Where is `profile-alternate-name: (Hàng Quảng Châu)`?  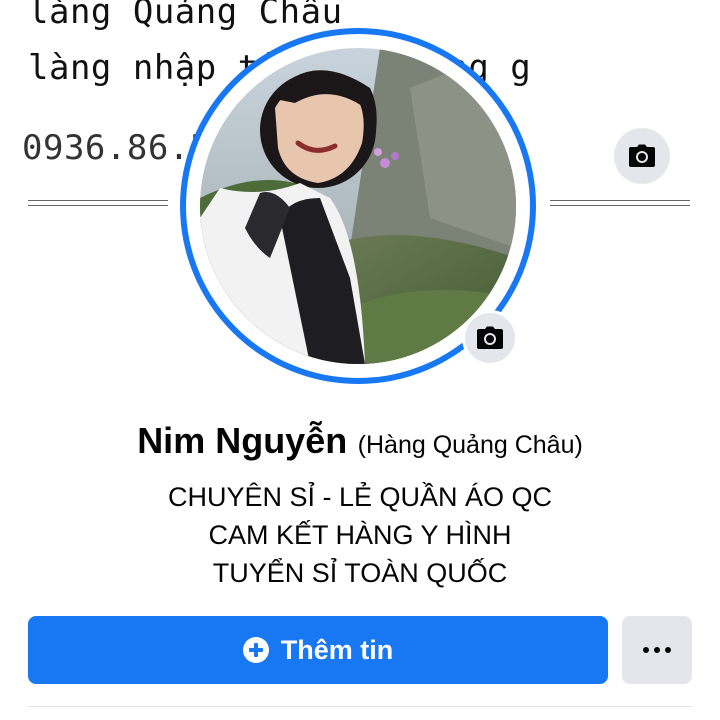
profile-alternate-name: (Hàng Quảng Châu) is located at coordinates (470, 445).